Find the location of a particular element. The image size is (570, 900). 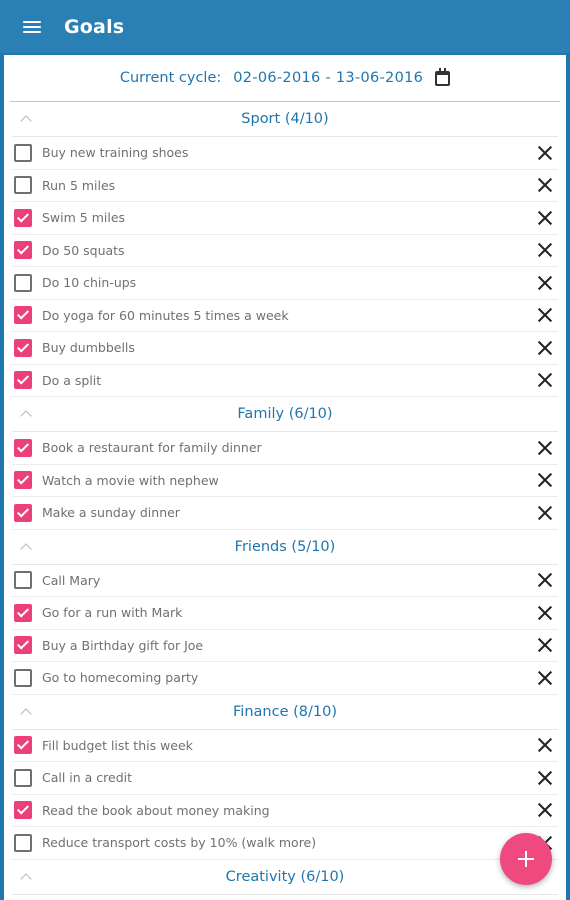

app-bar: Goals is located at coordinates (285, 26).